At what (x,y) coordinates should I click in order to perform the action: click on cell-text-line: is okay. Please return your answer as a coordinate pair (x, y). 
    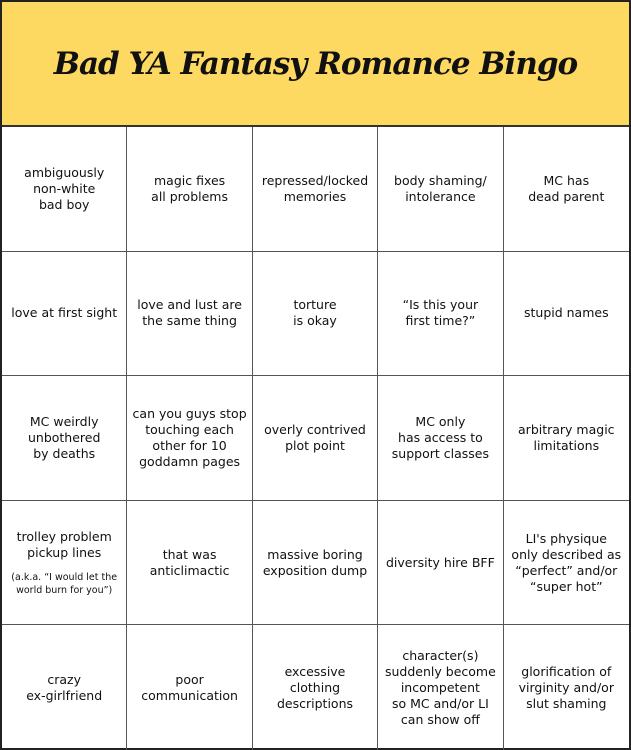
    Looking at the image, I should click on (315, 321).